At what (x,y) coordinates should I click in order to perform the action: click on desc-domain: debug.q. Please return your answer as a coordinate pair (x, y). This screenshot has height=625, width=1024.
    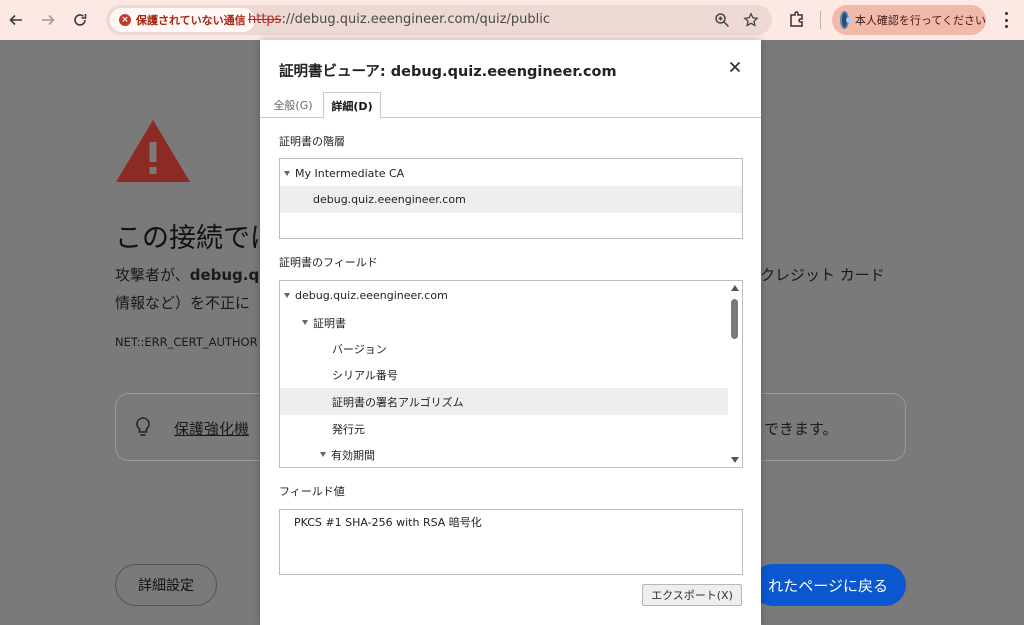
    Looking at the image, I should click on (224, 275).